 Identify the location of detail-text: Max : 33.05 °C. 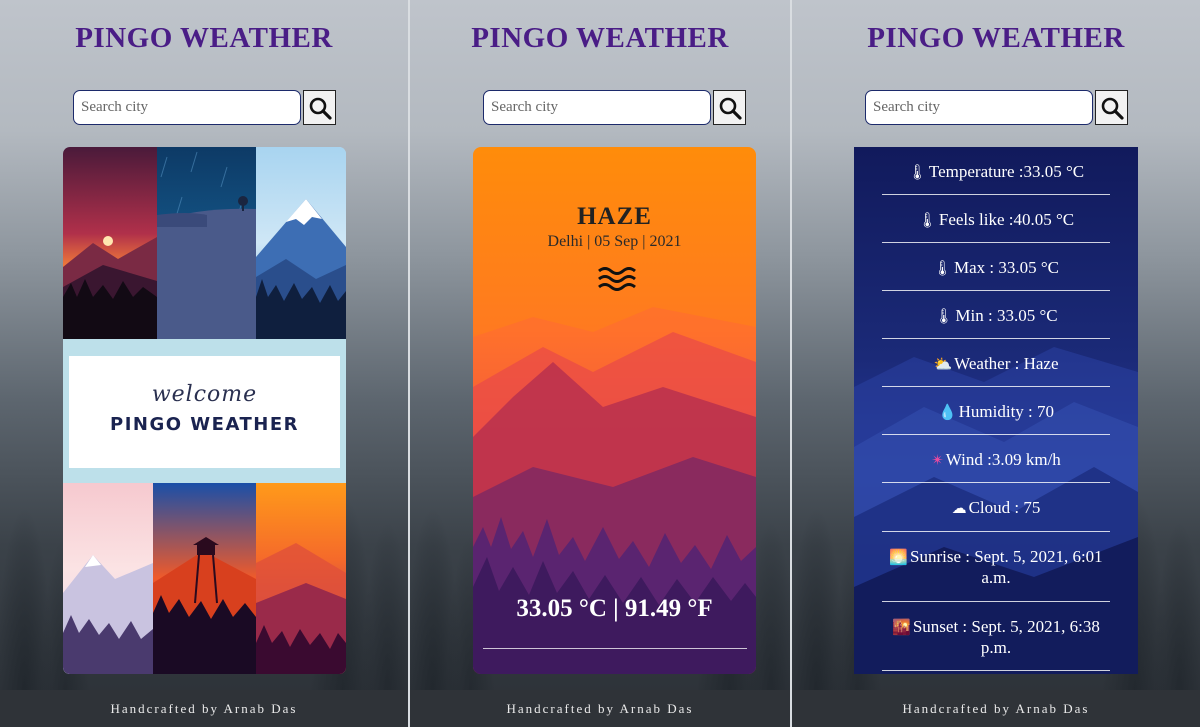
(1007, 267).